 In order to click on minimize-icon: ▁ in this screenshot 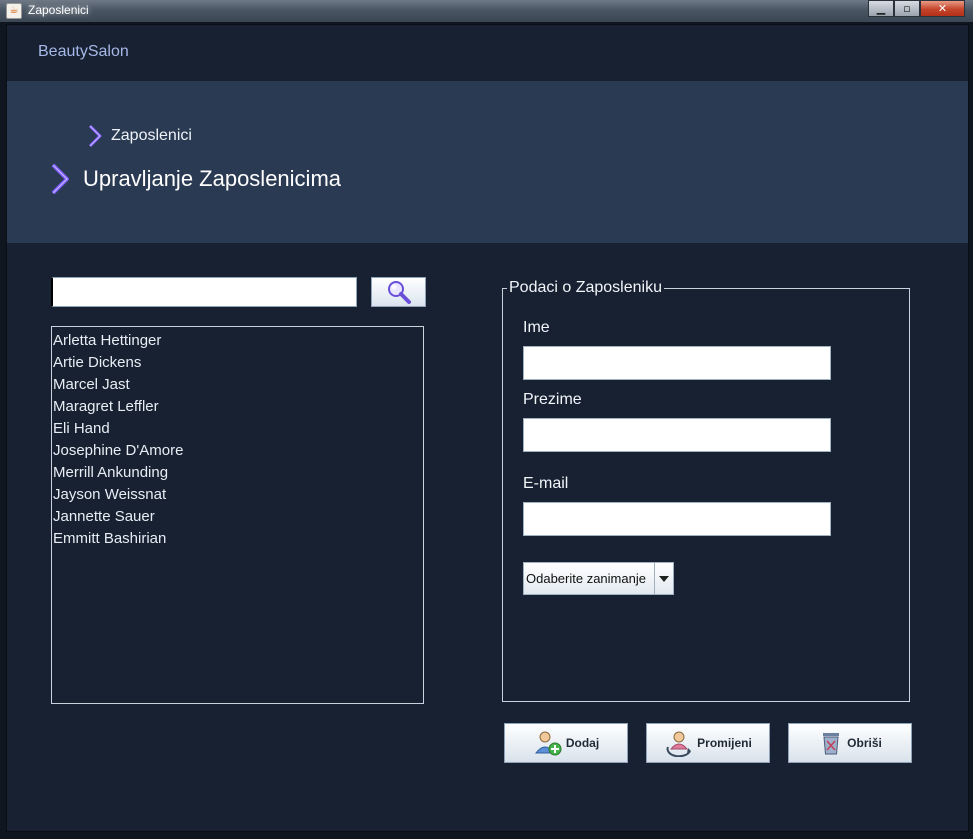, I will do `click(881, 8)`.